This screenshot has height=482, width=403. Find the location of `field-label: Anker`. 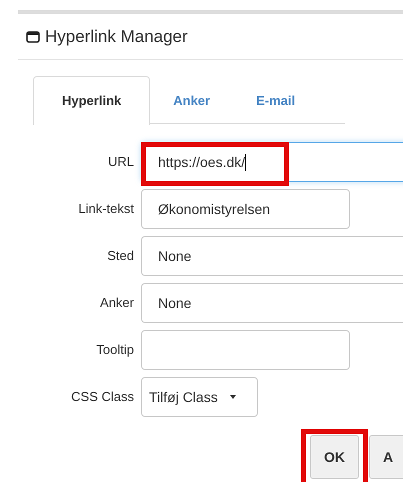

field-label: Anker is located at coordinates (116, 303).